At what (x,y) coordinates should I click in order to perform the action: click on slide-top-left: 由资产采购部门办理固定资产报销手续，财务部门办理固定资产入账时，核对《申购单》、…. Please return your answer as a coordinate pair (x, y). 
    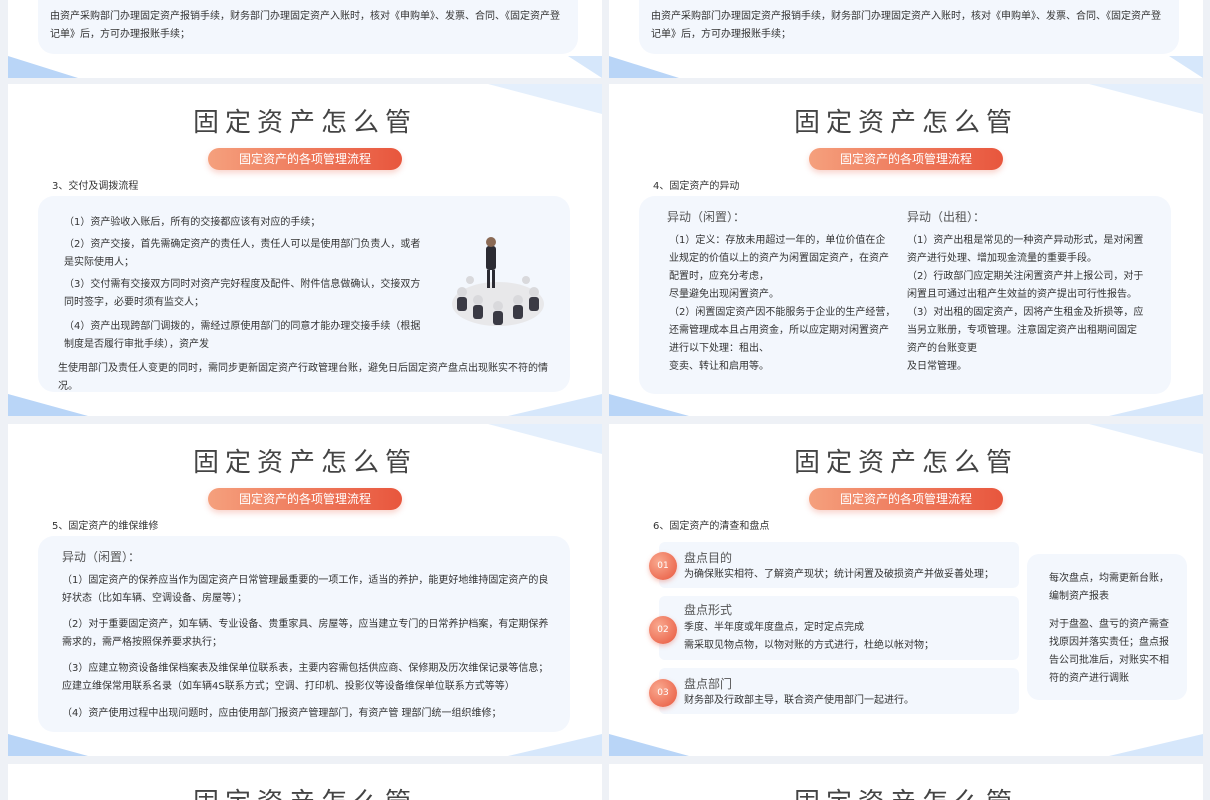
    Looking at the image, I should click on (305, 39).